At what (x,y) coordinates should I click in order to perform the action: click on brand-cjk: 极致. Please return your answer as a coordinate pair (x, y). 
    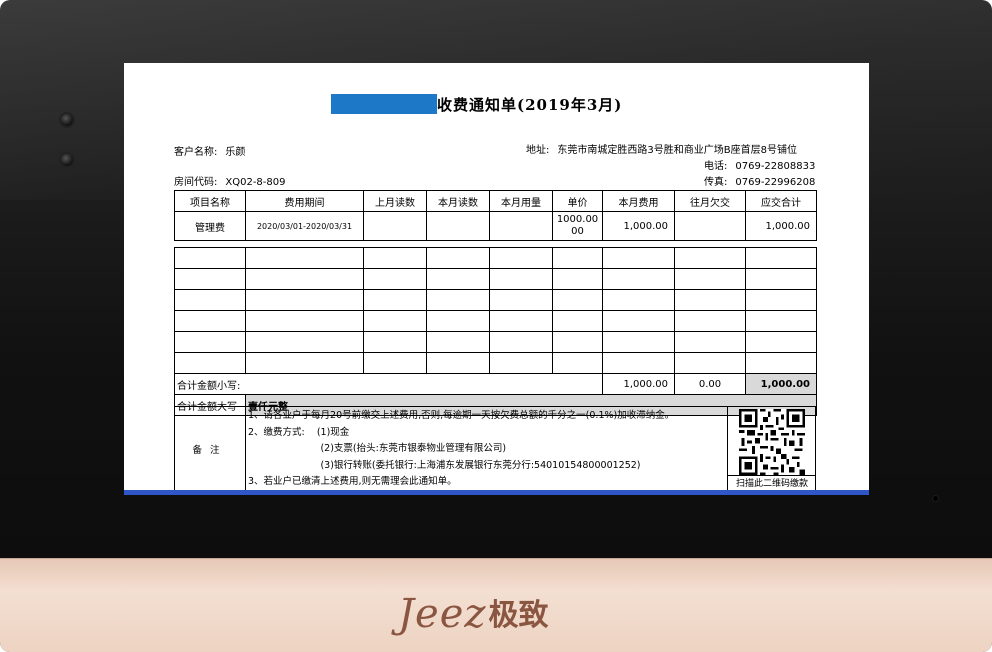
    Looking at the image, I should click on (518, 615).